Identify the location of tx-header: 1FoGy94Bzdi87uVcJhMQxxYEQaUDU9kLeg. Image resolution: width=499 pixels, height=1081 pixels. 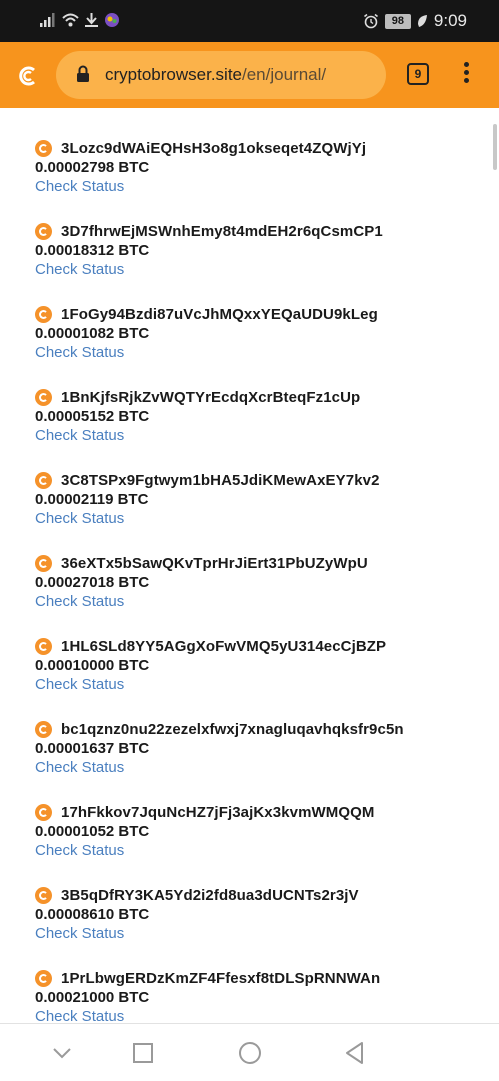
(255, 314).